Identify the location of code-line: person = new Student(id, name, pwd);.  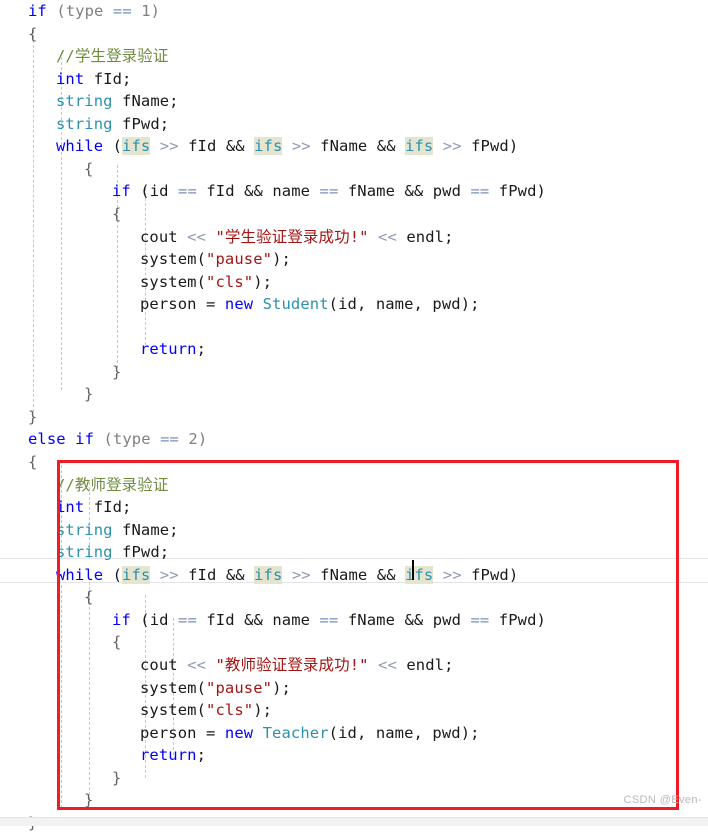
(354, 304).